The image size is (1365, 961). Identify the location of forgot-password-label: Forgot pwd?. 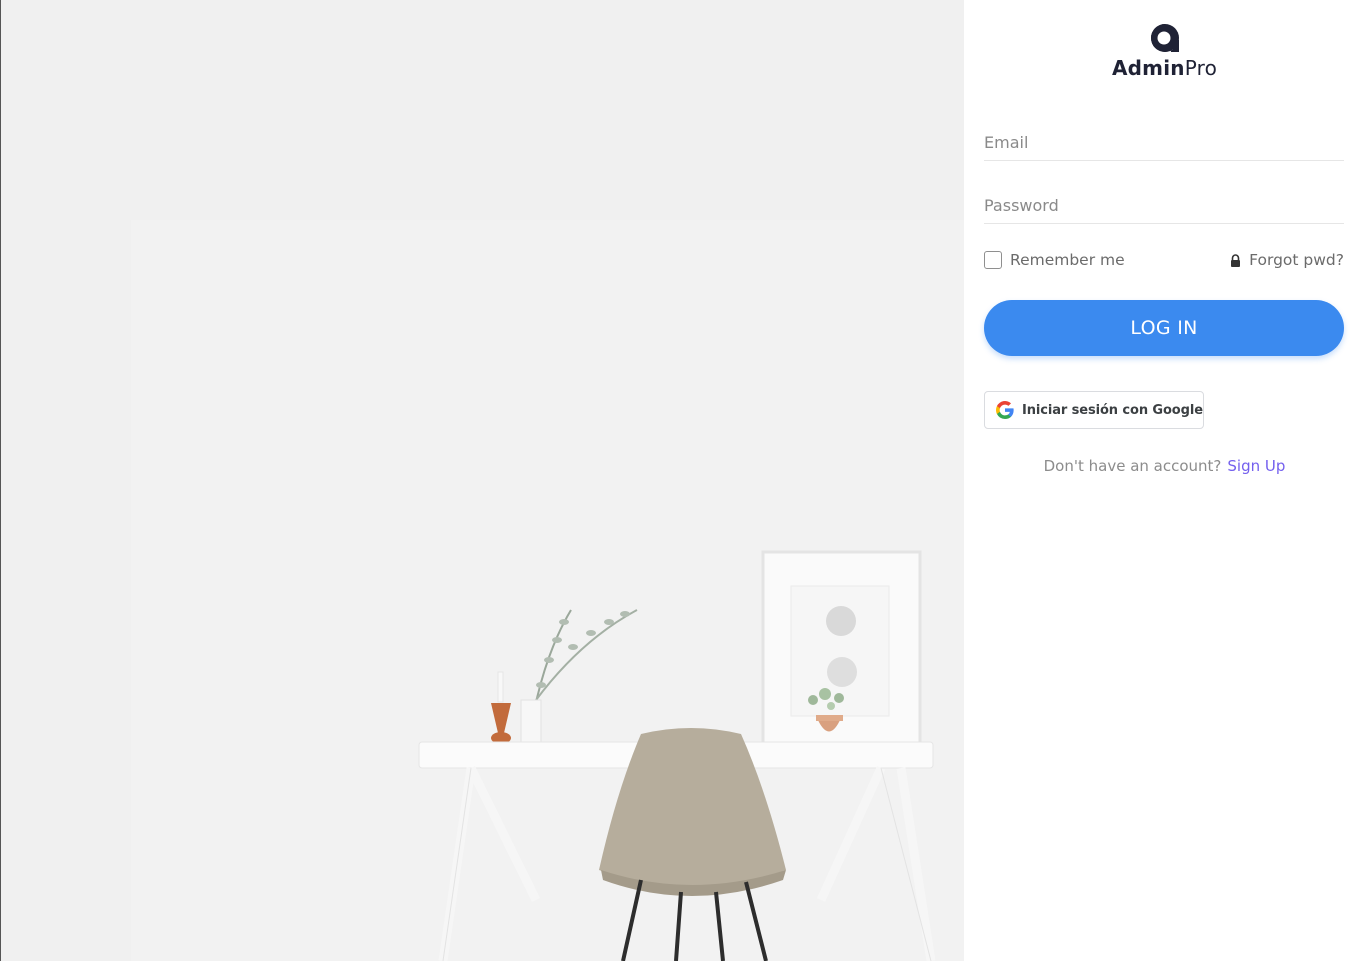
(1296, 260).